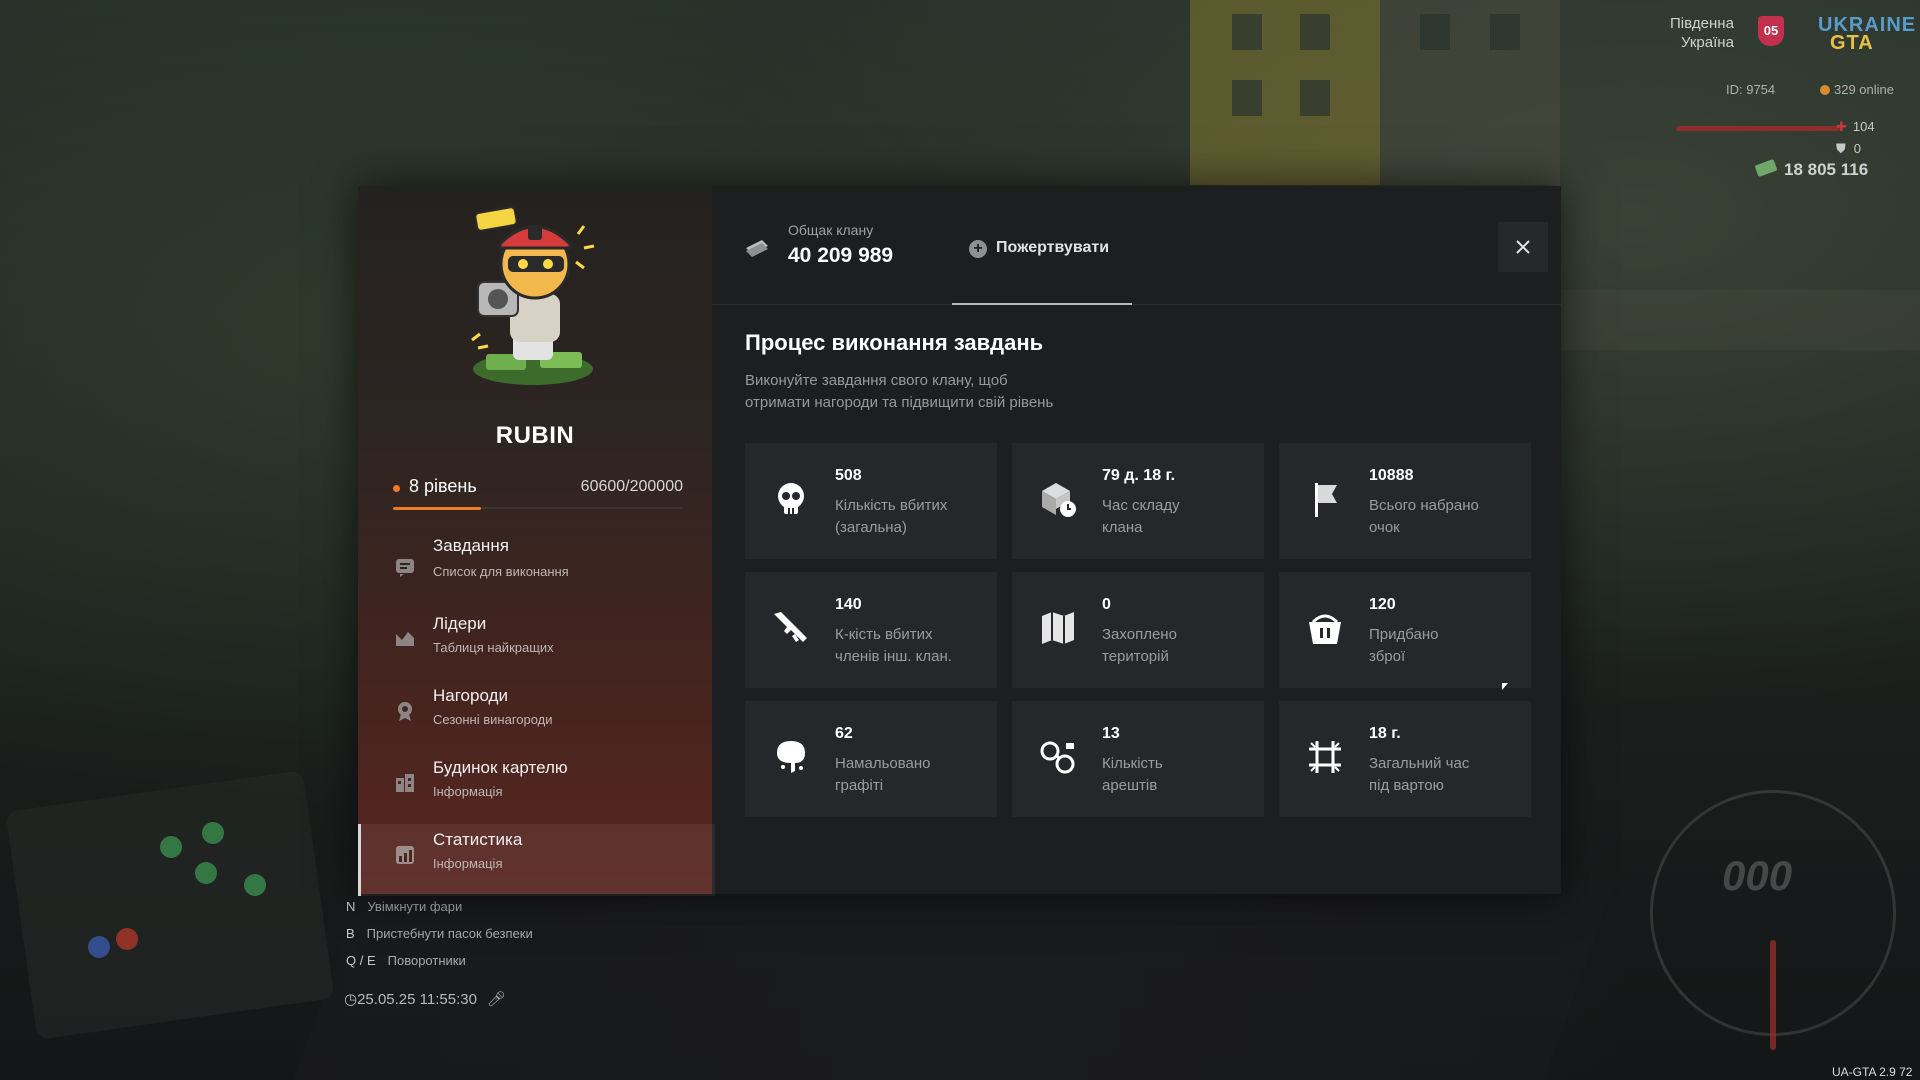  What do you see at coordinates (1139, 475) in the screenshot?
I see `stat-value: 79 д. 18 г.` at bounding box center [1139, 475].